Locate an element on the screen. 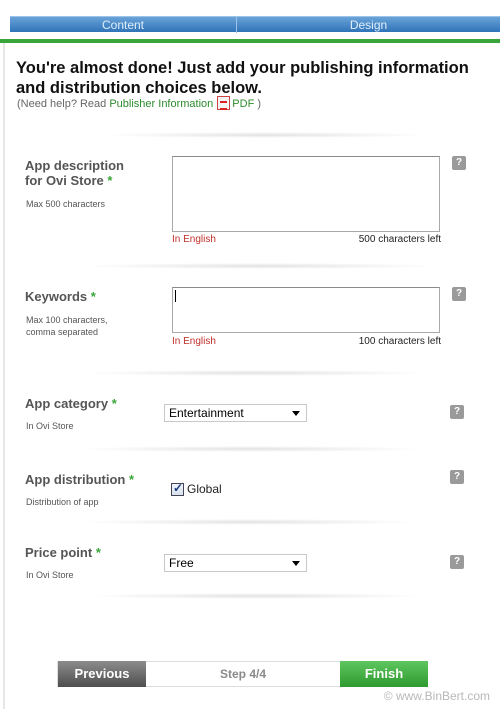  help-prefix: (Need help? Read is located at coordinates (63, 104).